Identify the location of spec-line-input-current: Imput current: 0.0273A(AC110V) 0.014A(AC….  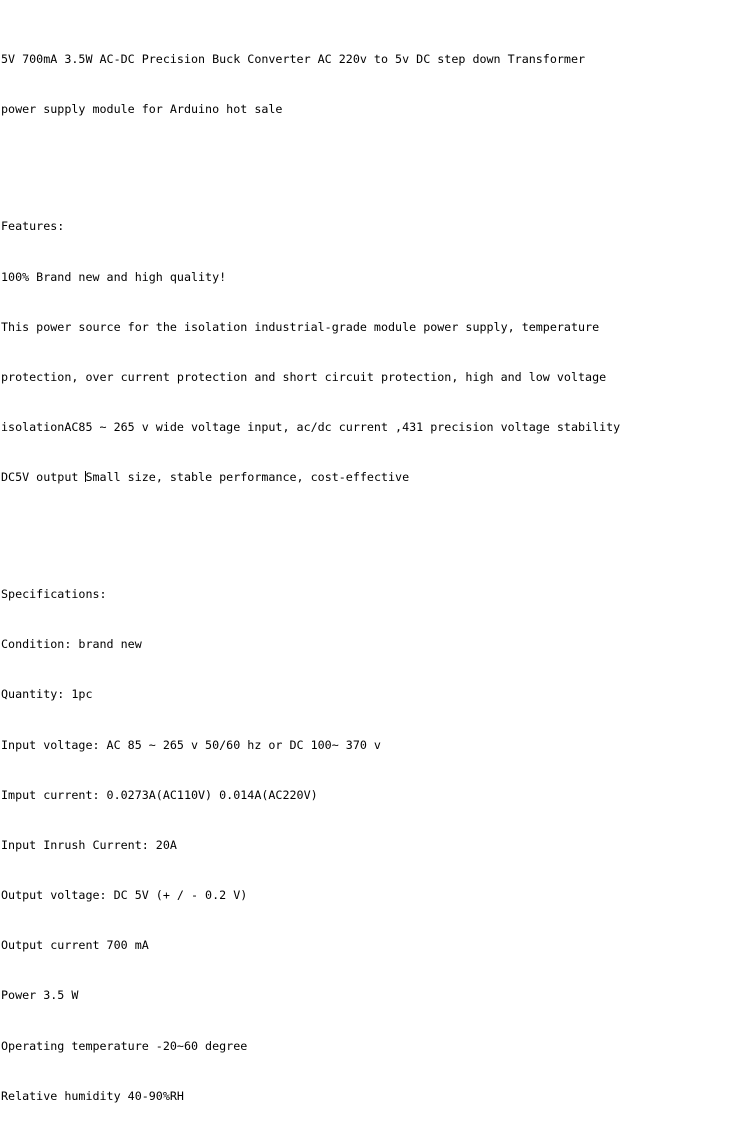
(159, 794).